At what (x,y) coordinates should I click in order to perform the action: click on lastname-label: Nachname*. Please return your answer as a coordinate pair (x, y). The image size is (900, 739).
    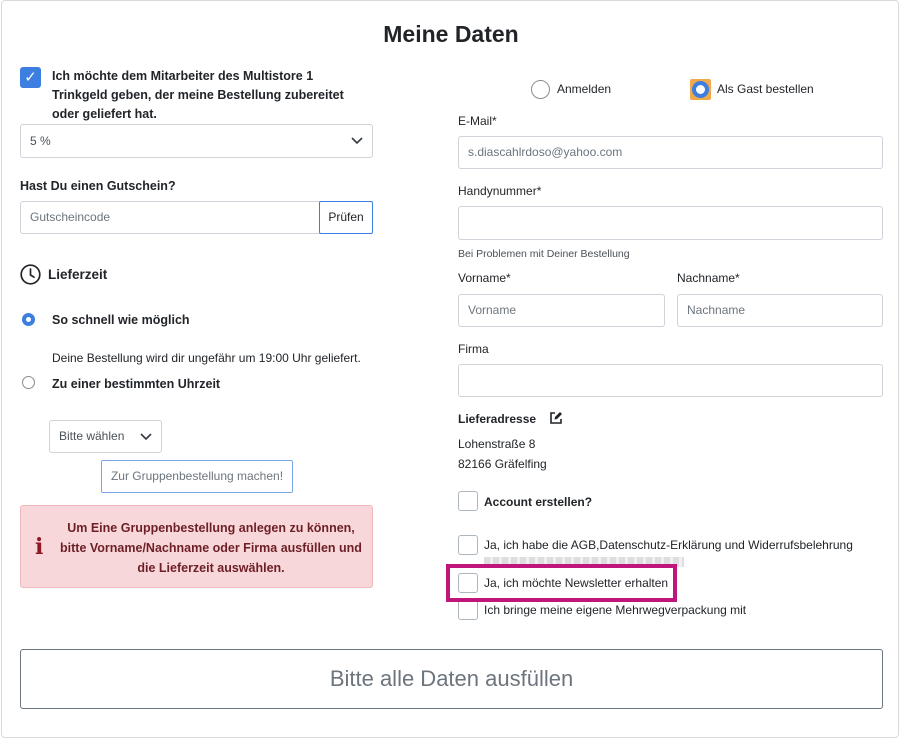
    Looking at the image, I should click on (708, 278).